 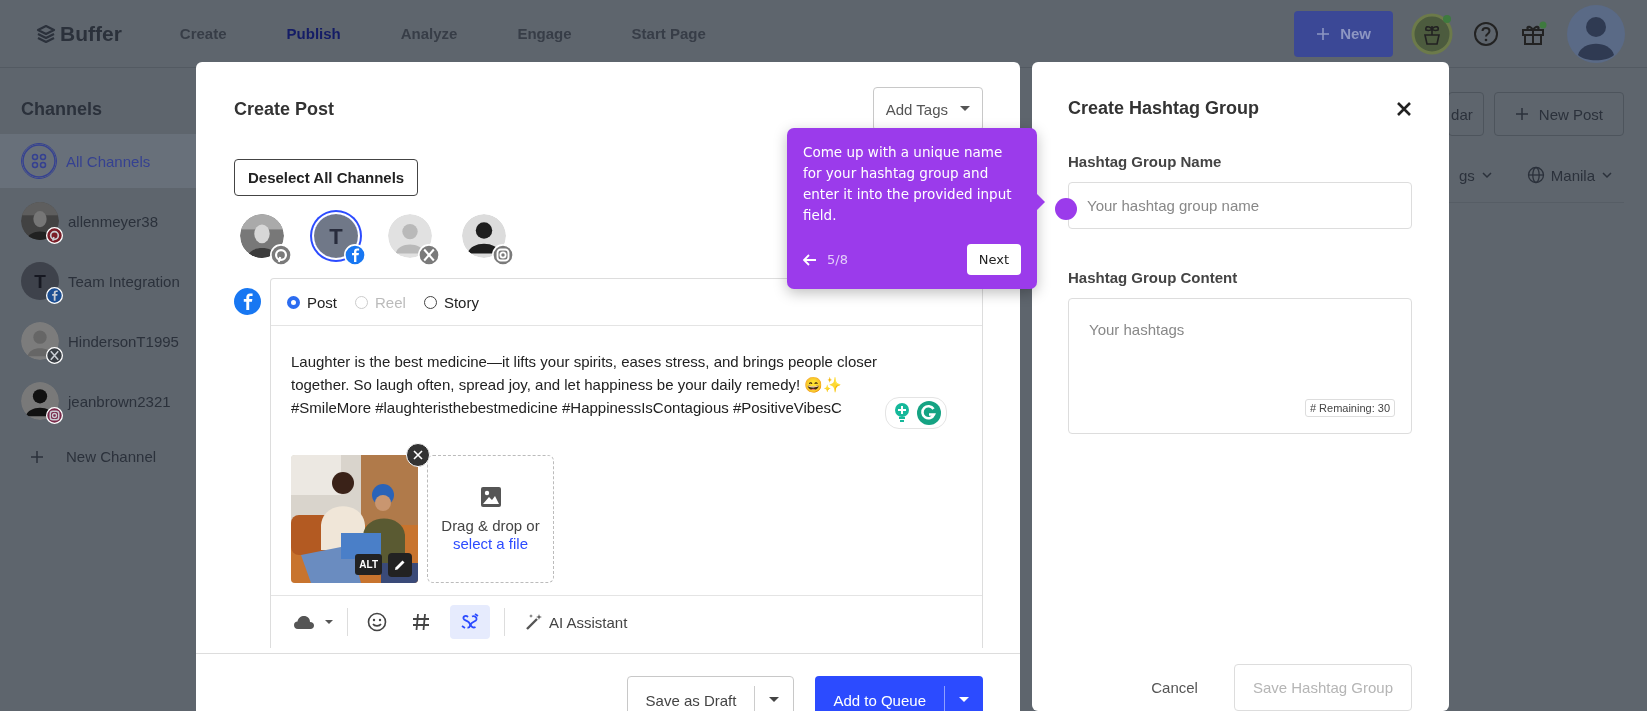 I want to click on save-draft-button: Save as Draft, so click(x=710, y=693).